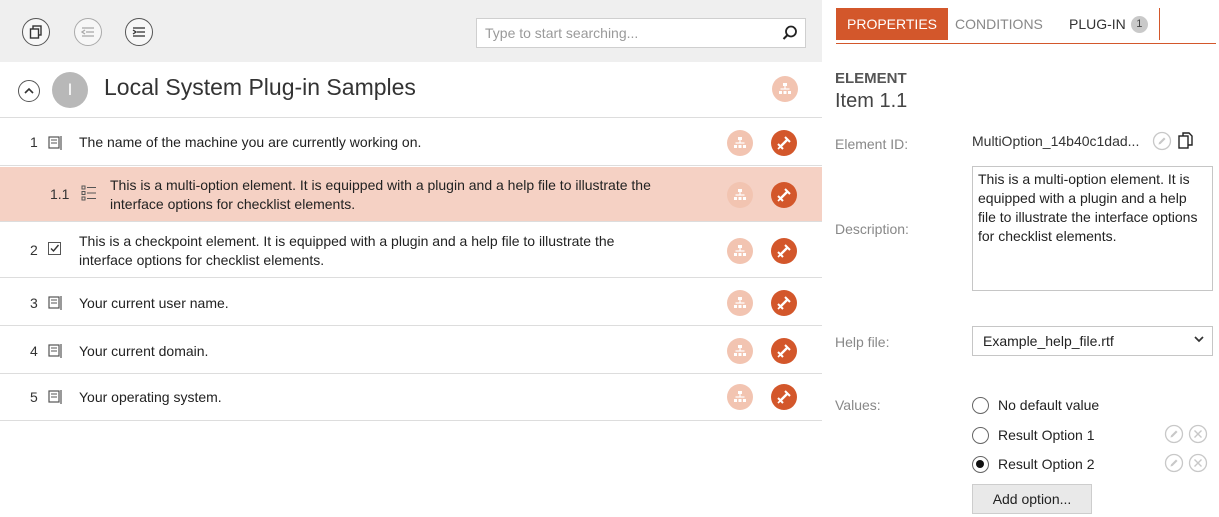 Image resolution: width=1219 pixels, height=517 pixels. What do you see at coordinates (872, 144) in the screenshot?
I see `element-id-label: Element ID:` at bounding box center [872, 144].